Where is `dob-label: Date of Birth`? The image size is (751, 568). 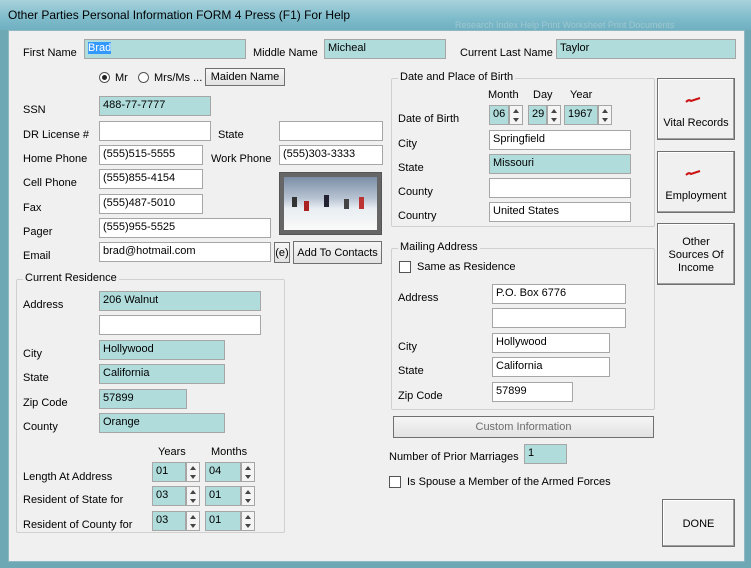
dob-label: Date of Birth is located at coordinates (429, 119).